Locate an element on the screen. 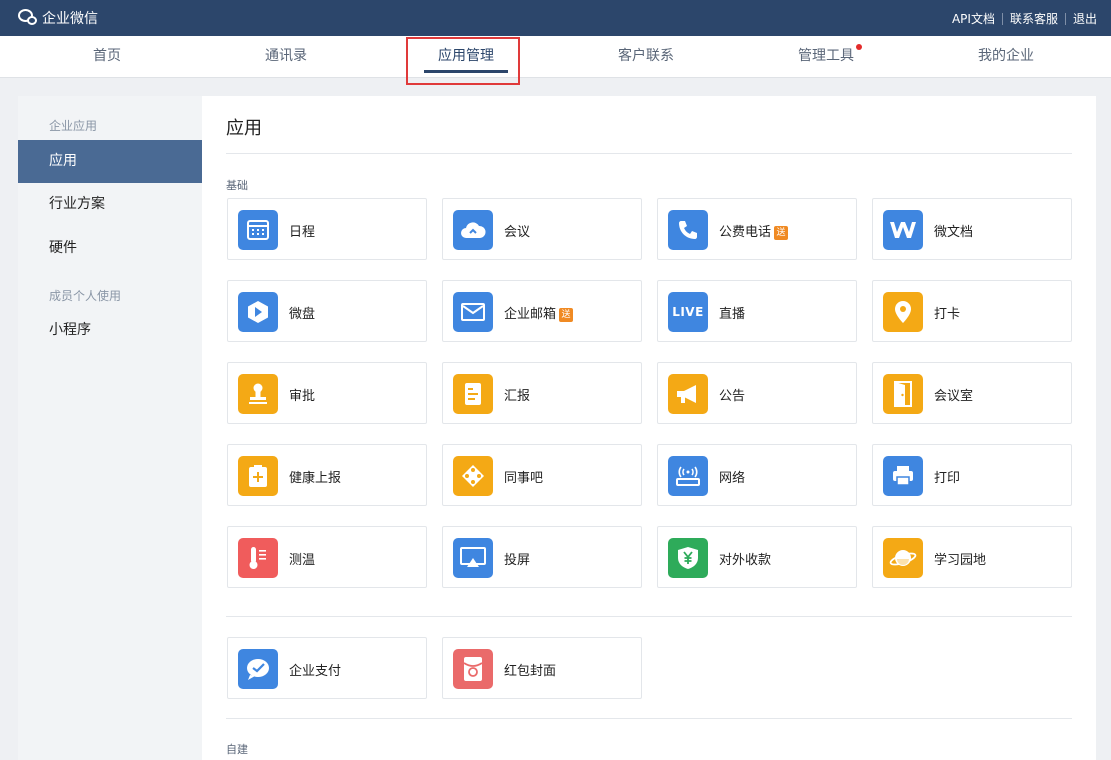  location-pin-icon is located at coordinates (903, 312).